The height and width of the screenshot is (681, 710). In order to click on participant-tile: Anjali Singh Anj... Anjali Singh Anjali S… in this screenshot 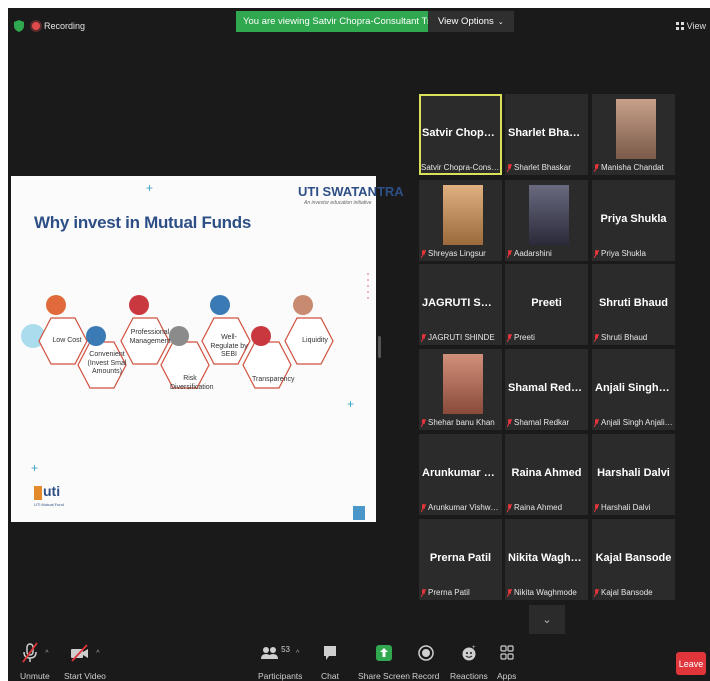, I will do `click(633, 389)`.